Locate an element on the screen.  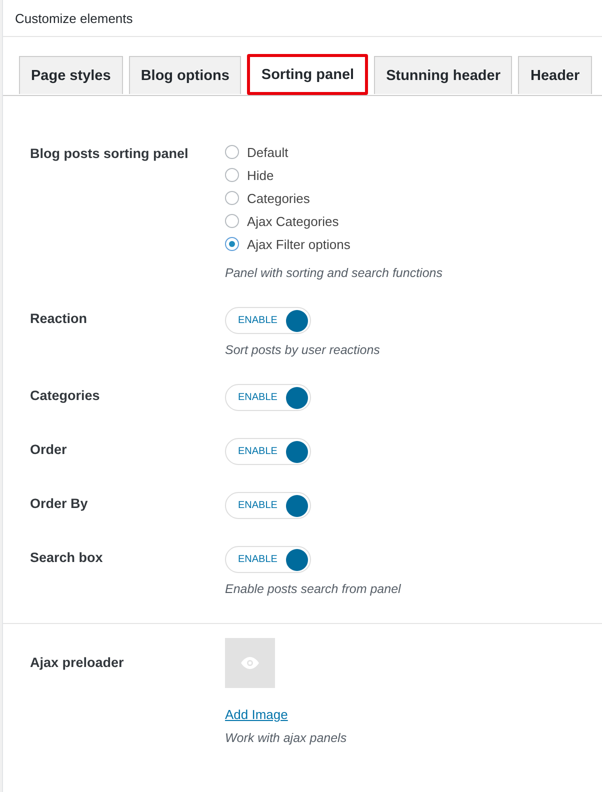
tab: Page styles is located at coordinates (71, 75).